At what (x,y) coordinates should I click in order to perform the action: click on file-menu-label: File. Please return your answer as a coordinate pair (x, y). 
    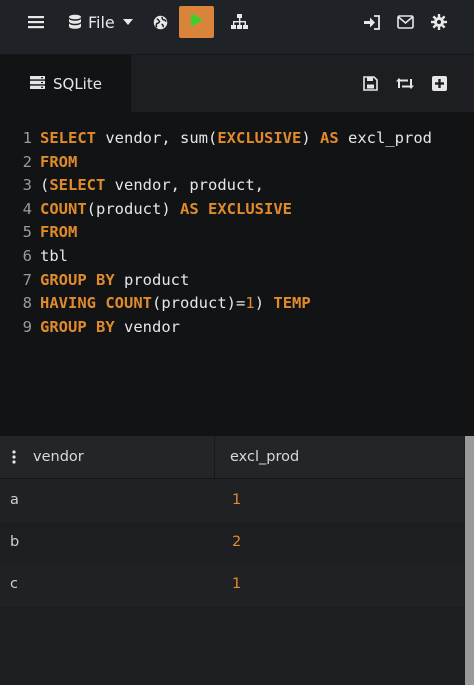
    Looking at the image, I should click on (101, 22).